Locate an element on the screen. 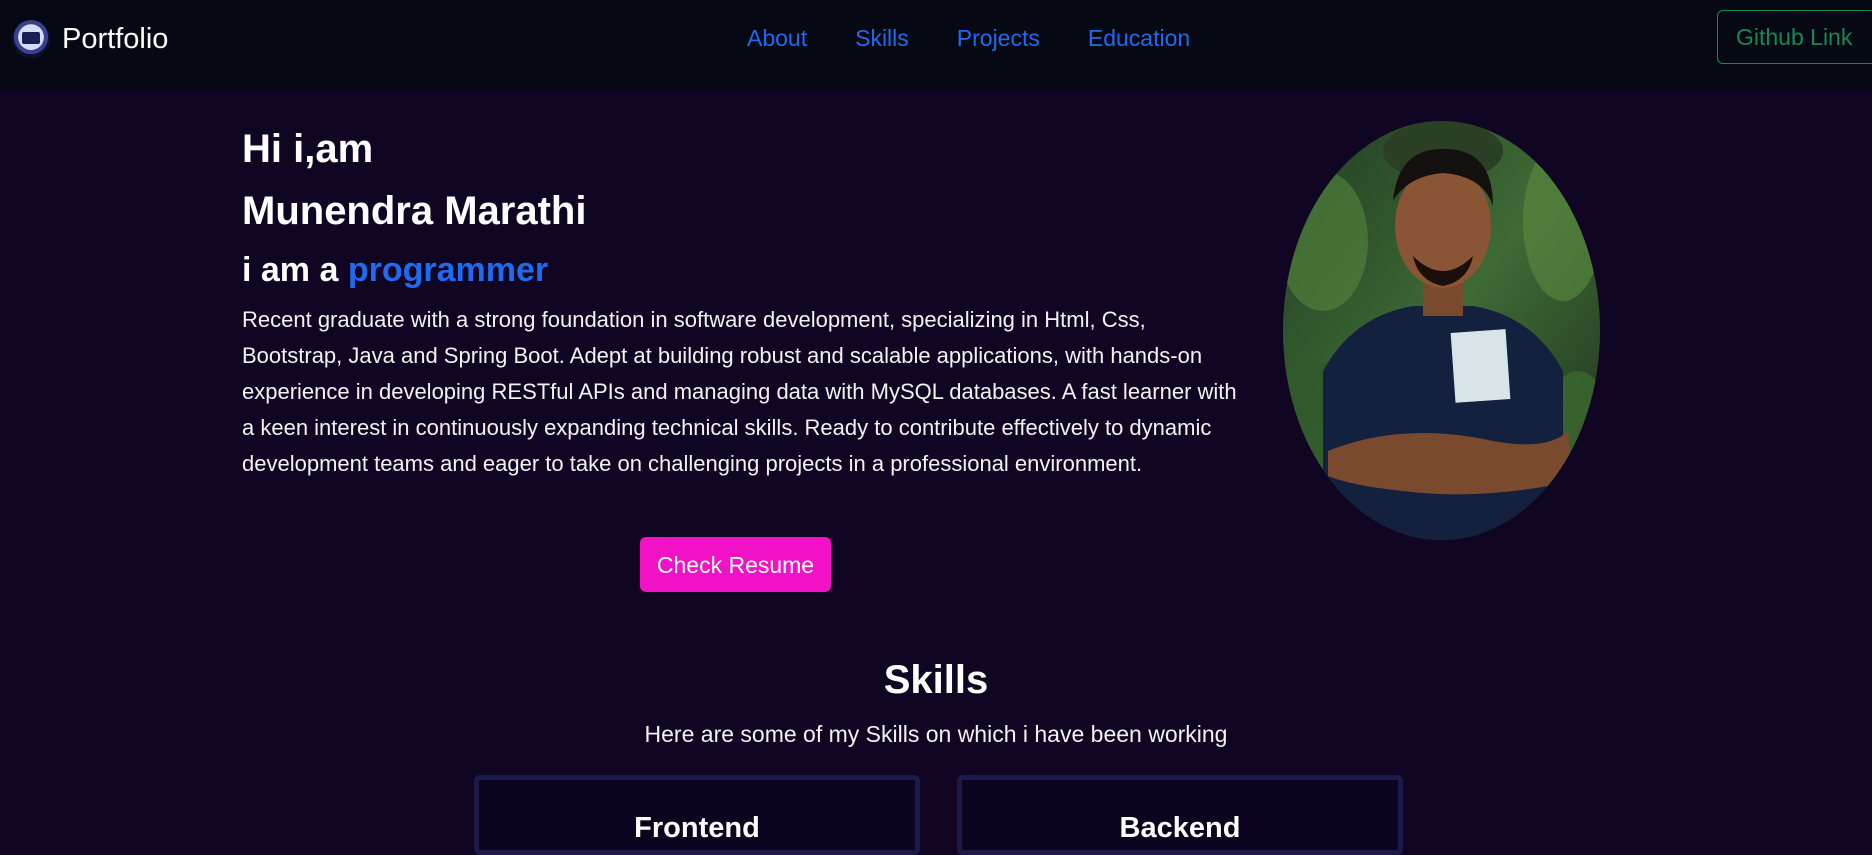 The width and height of the screenshot is (1872, 855). role-line: i am a programmer is located at coordinates (742, 270).